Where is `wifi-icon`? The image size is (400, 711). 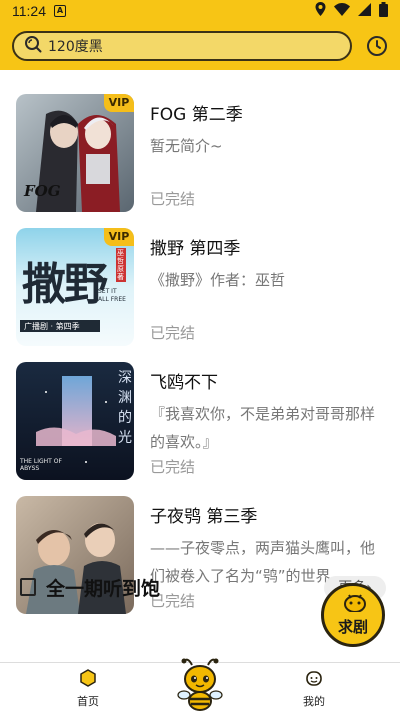 wifi-icon is located at coordinates (342, 11).